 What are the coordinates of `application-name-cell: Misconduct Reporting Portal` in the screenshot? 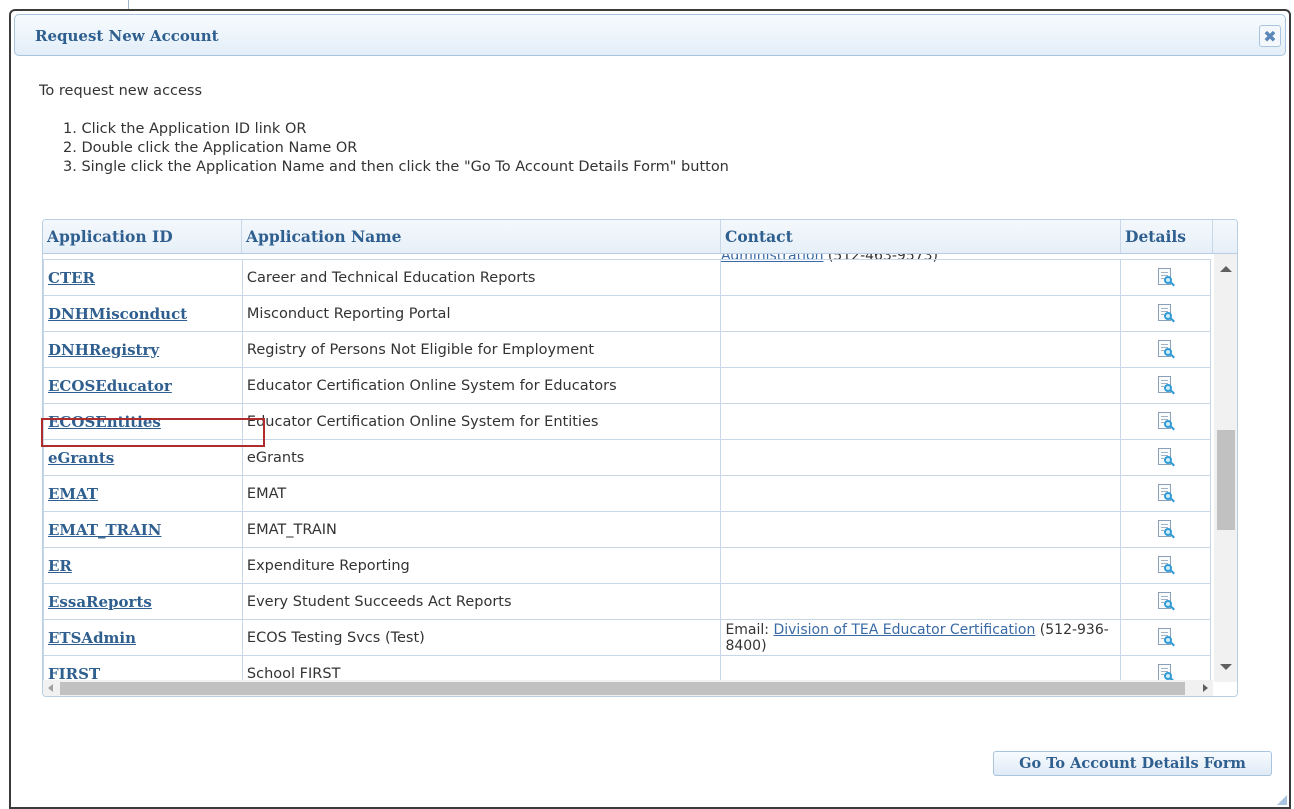 It's located at (481, 313).